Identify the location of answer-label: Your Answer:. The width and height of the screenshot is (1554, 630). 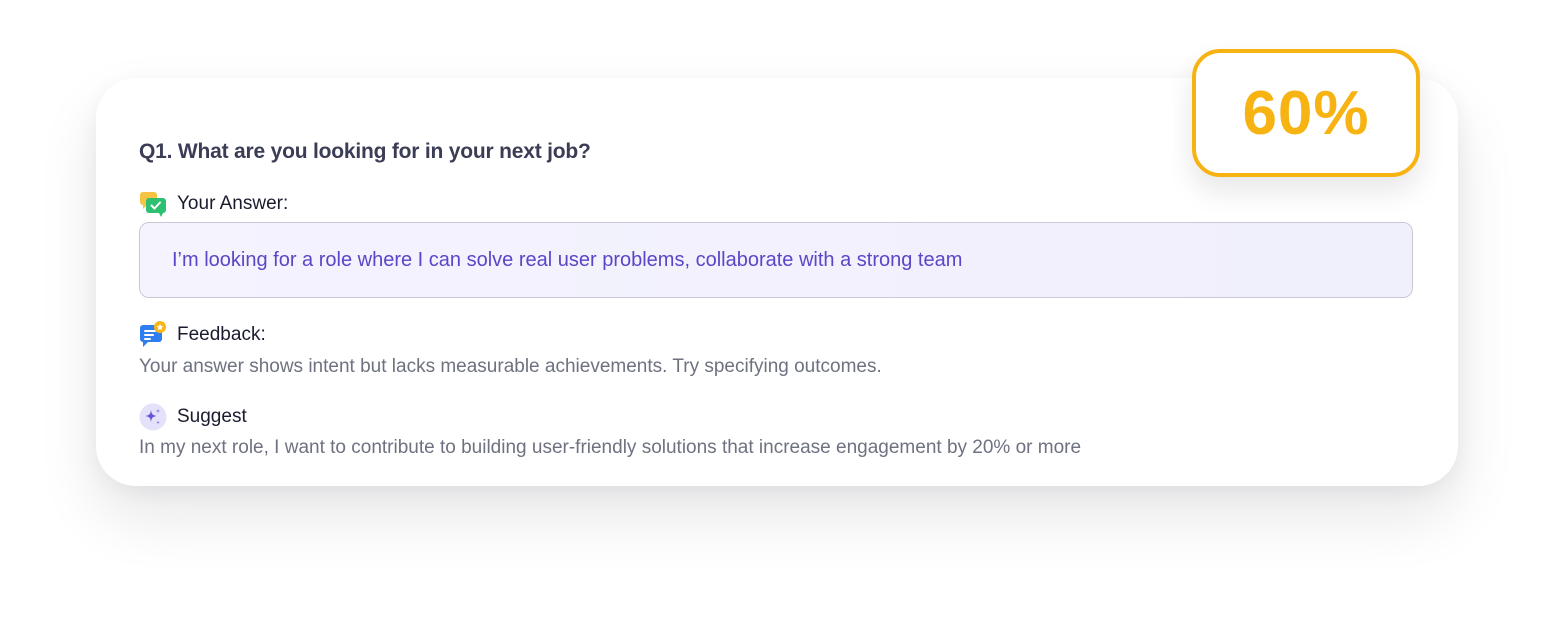
(233, 203).